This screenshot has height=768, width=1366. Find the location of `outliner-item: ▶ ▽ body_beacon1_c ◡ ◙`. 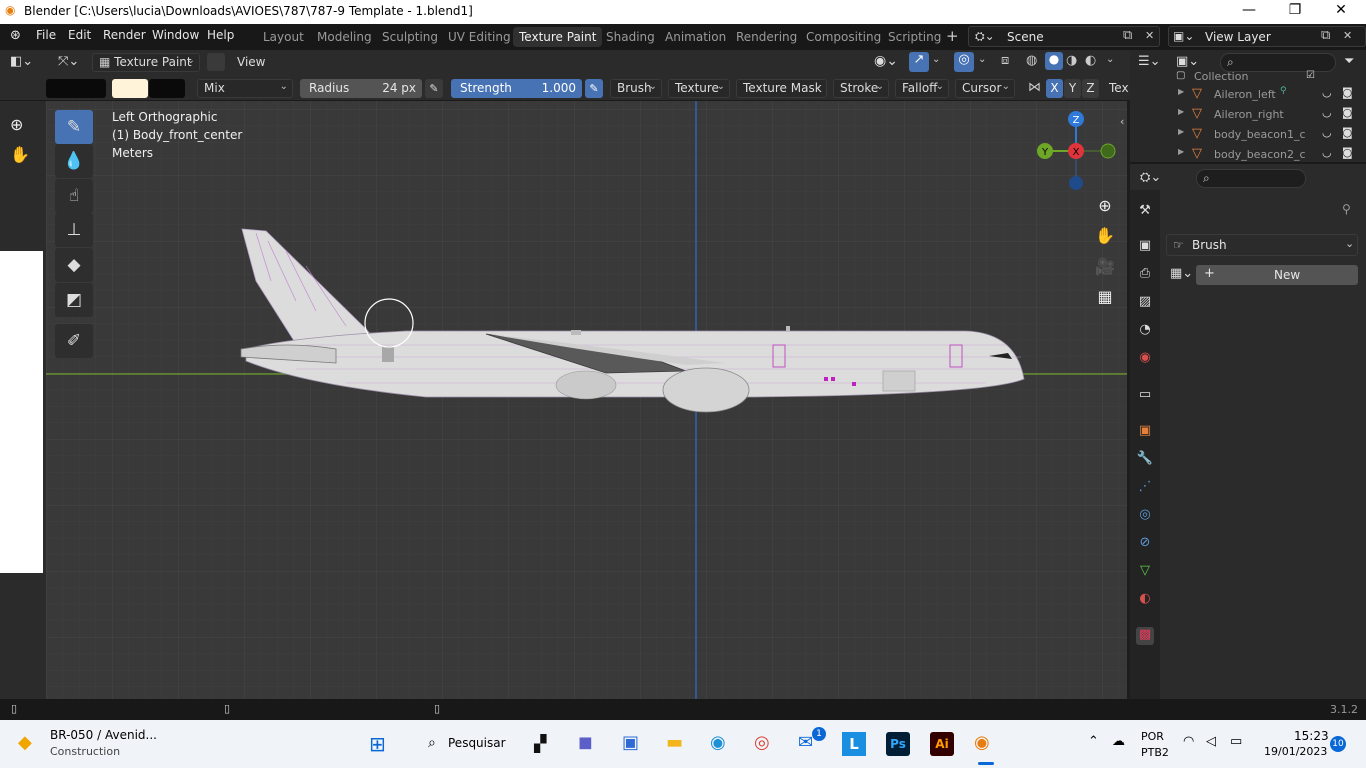

outliner-item: ▶ ▽ body_beacon1_c ◡ ◙ is located at coordinates (1248, 136).